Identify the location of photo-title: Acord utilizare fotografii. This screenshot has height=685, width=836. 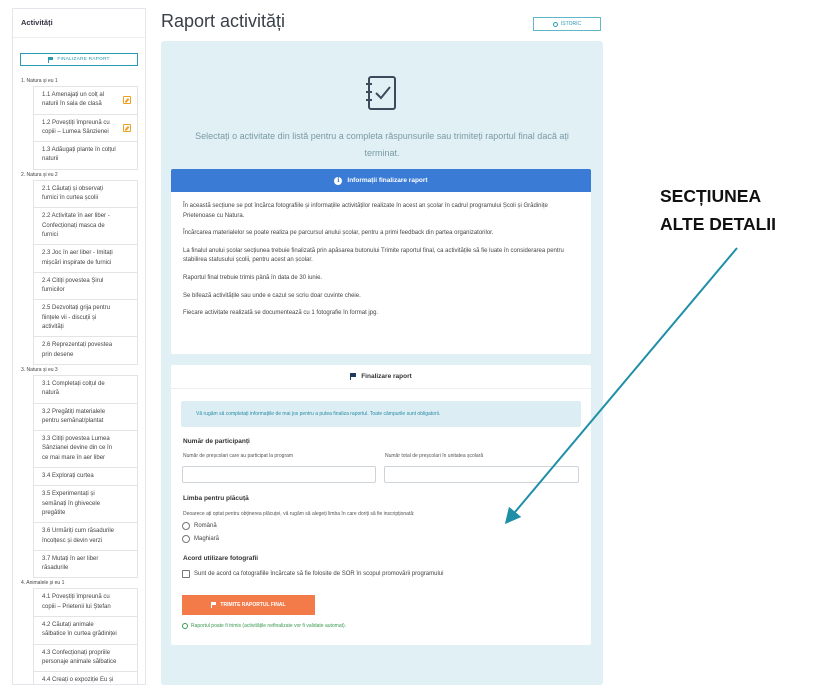
(221, 558).